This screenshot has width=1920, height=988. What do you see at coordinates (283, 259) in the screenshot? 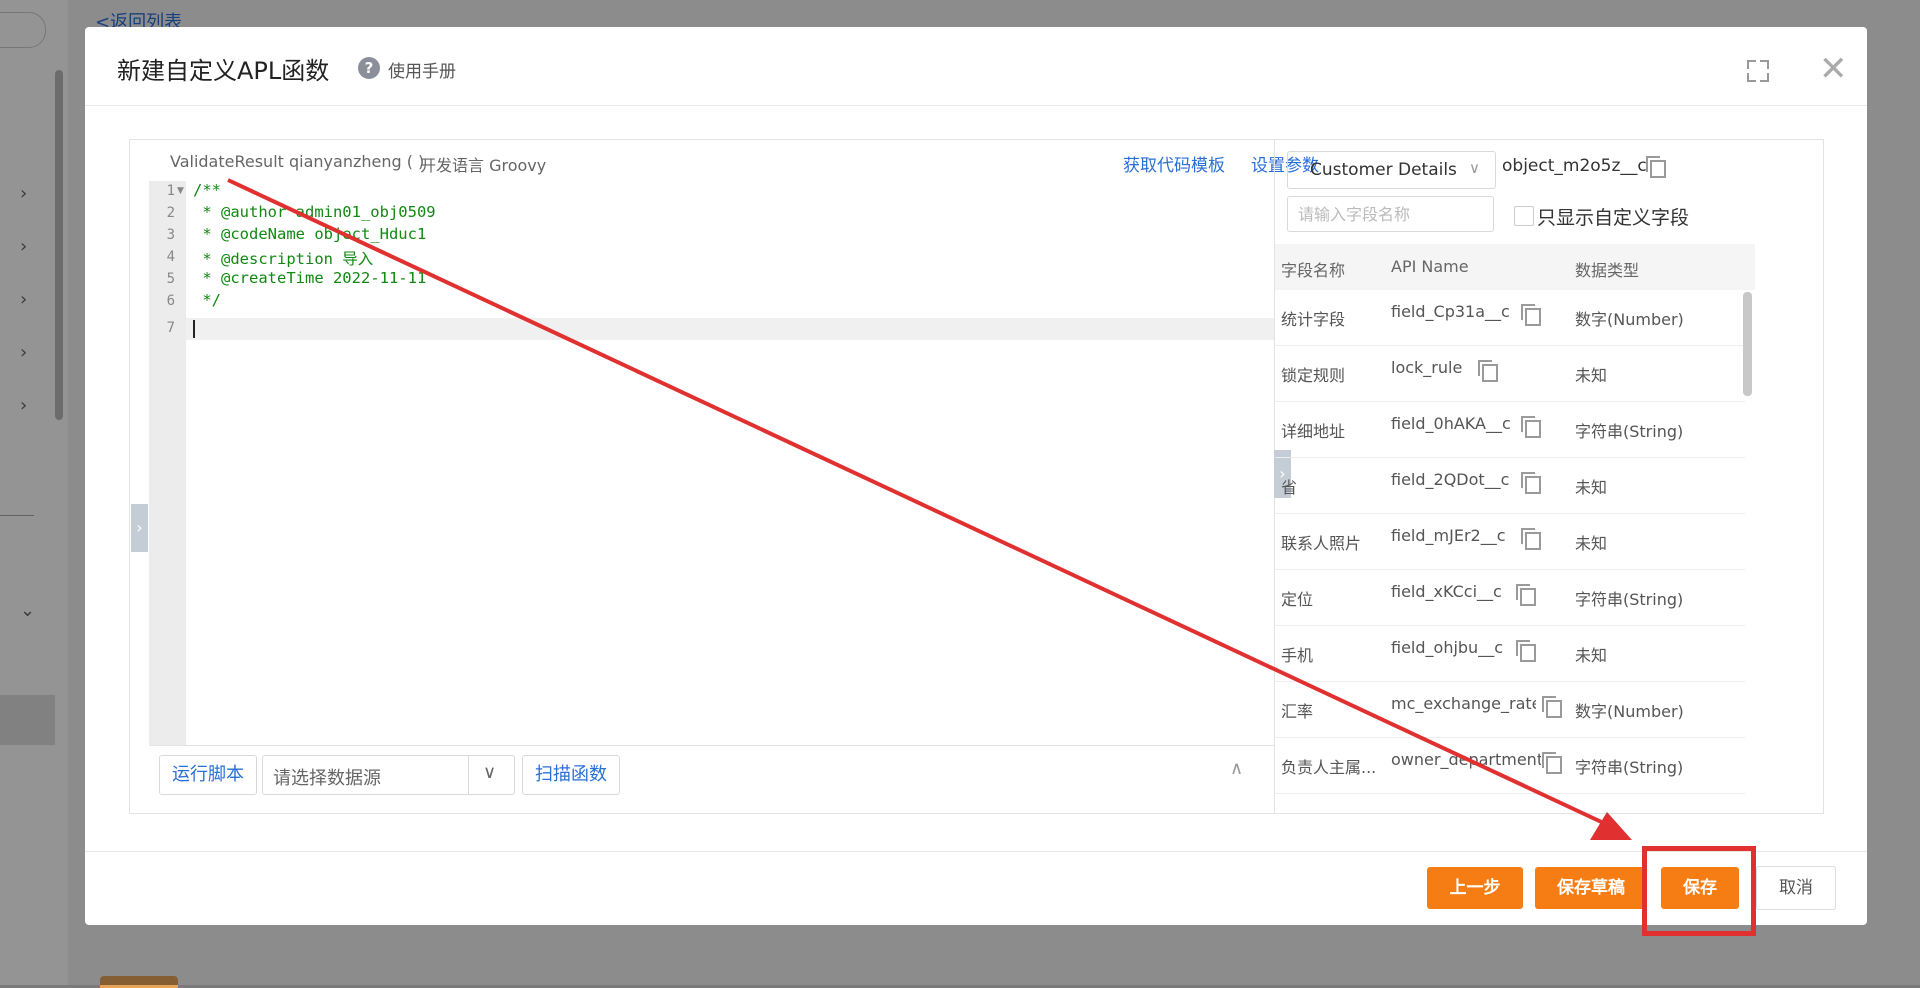
I see `code-line: * @description 导入` at bounding box center [283, 259].